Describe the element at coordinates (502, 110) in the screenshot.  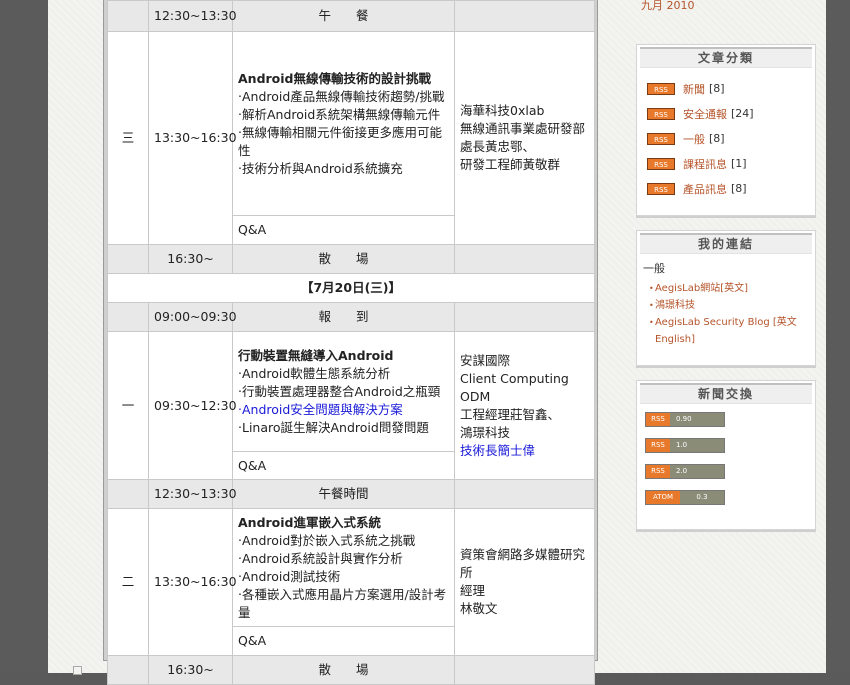
I see `speaker-line: 海華科技0xlab` at that location.